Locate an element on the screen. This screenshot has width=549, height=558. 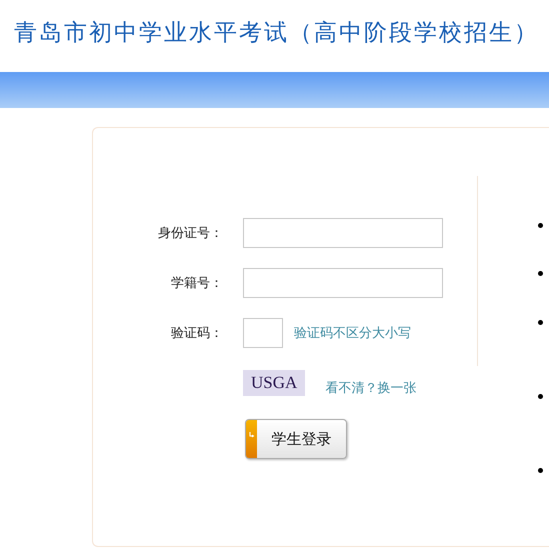
arrow-icon is located at coordinates (251, 435).